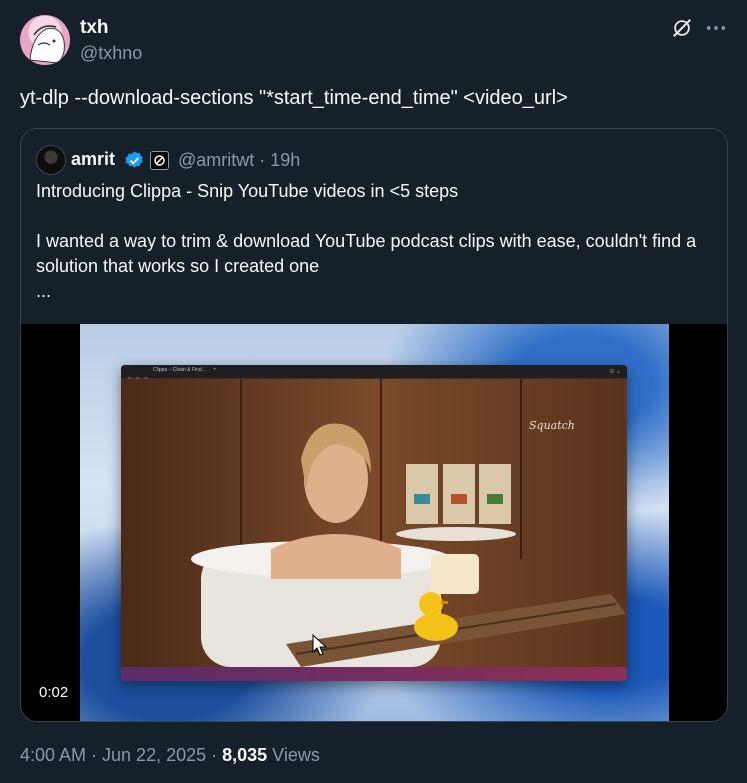 This screenshot has width=747, height=783. Describe the element at coordinates (552, 425) in the screenshot. I see `brand-label: Squatch` at that location.